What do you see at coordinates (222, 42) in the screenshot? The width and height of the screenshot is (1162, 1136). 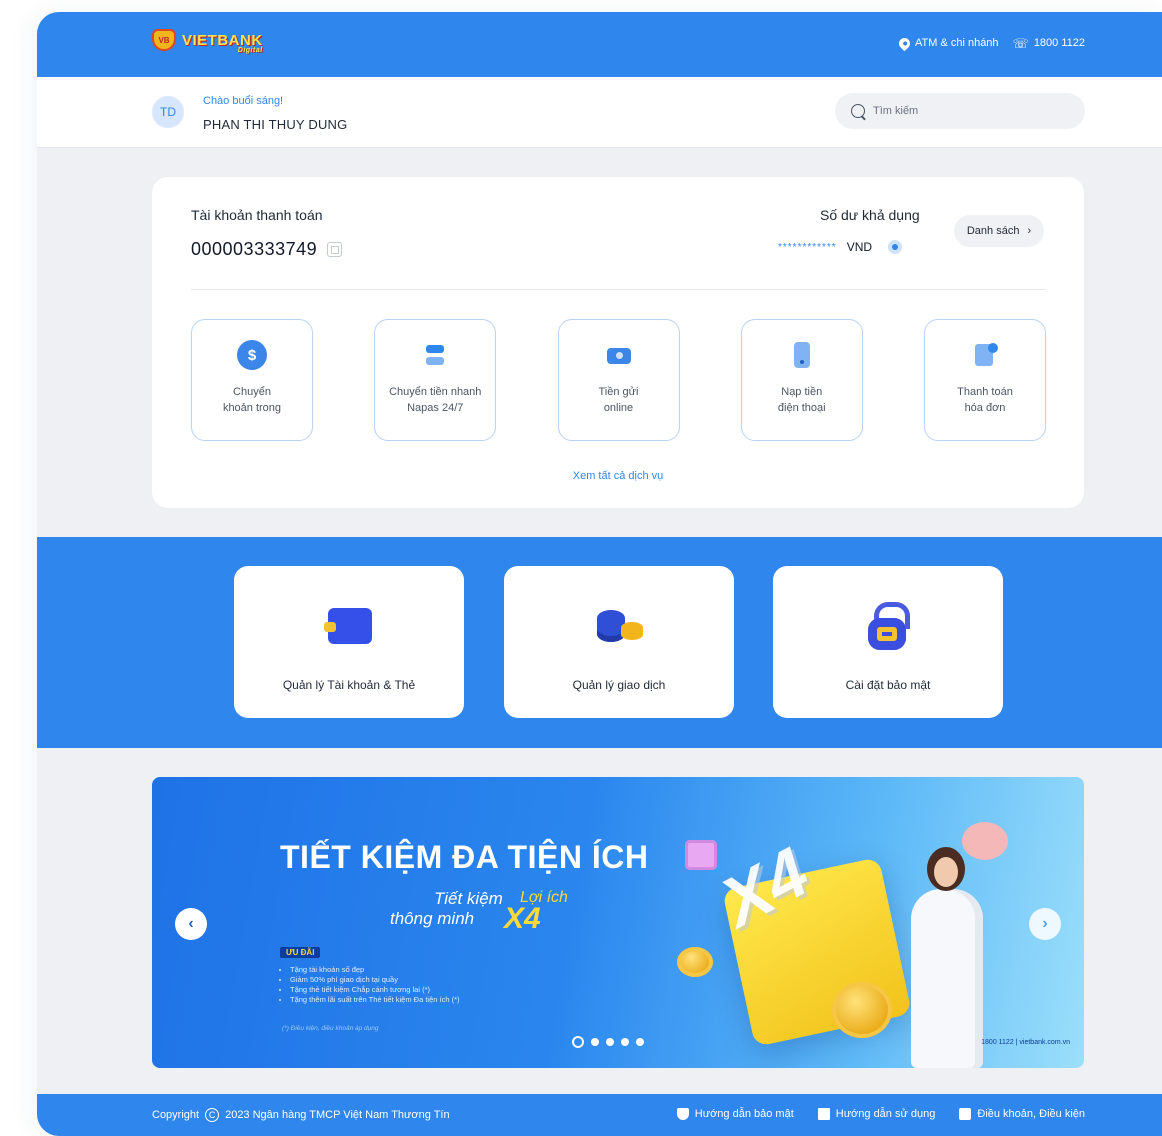 I see `logo-wordmark: VIETBANK Digital` at bounding box center [222, 42].